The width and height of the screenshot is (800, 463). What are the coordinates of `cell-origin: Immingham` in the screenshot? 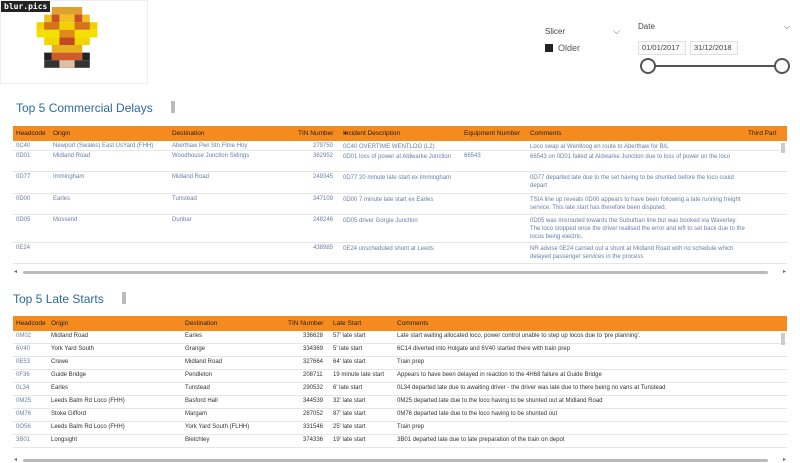 It's located at (69, 177).